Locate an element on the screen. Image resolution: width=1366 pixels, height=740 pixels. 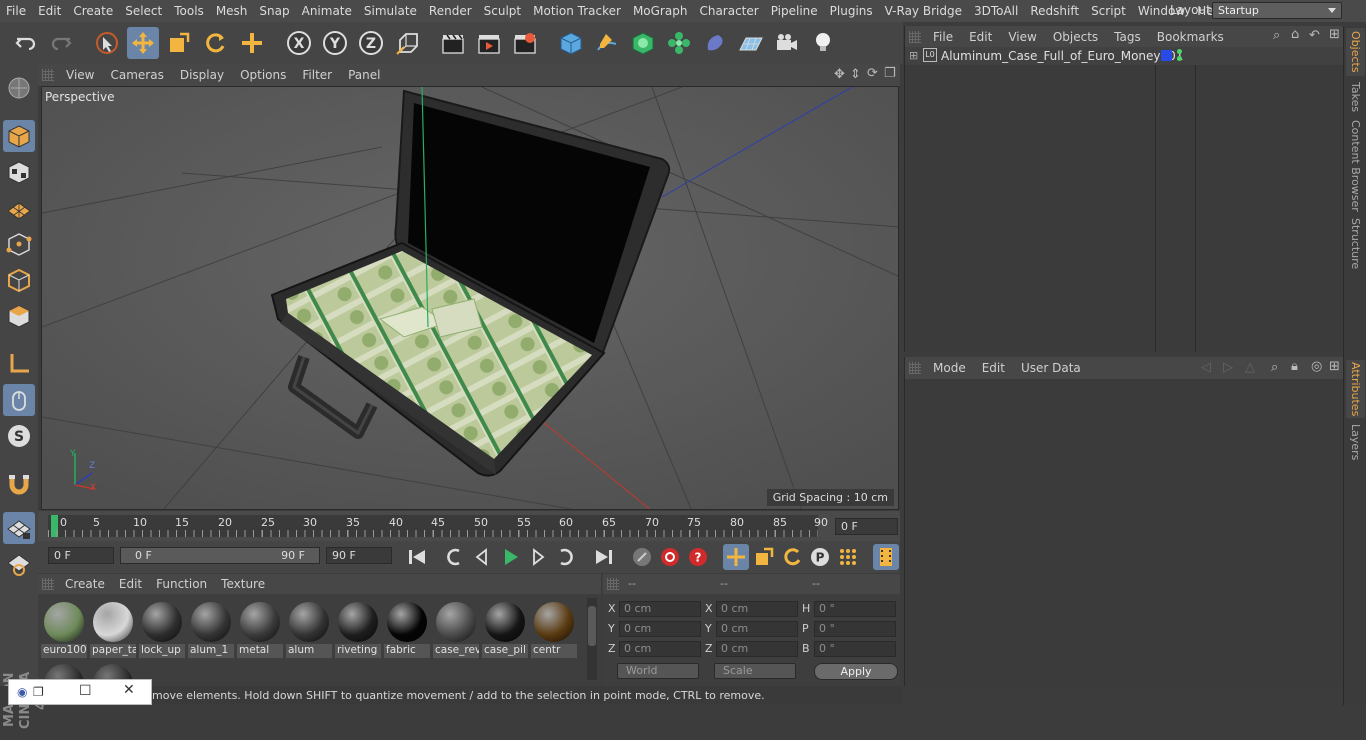
mat-menu-texture: Texture is located at coordinates (243, 584).